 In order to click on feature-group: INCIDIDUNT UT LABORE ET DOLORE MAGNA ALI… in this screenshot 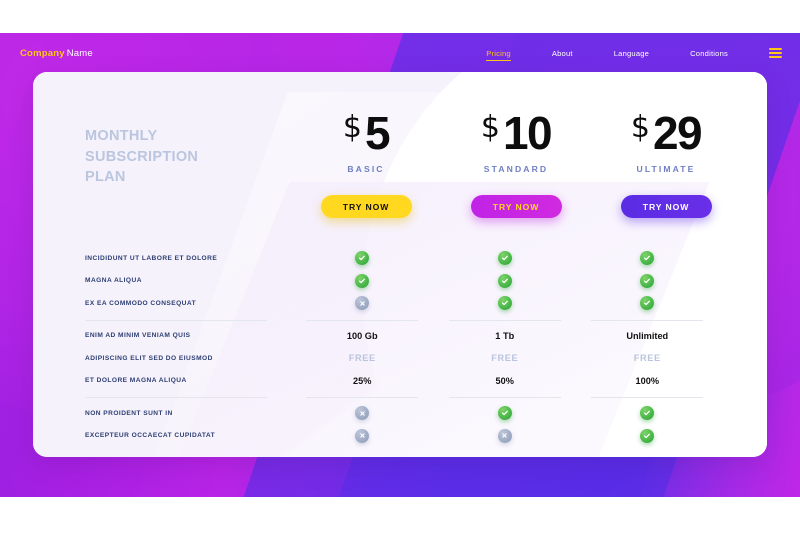, I will do `click(402, 281)`.